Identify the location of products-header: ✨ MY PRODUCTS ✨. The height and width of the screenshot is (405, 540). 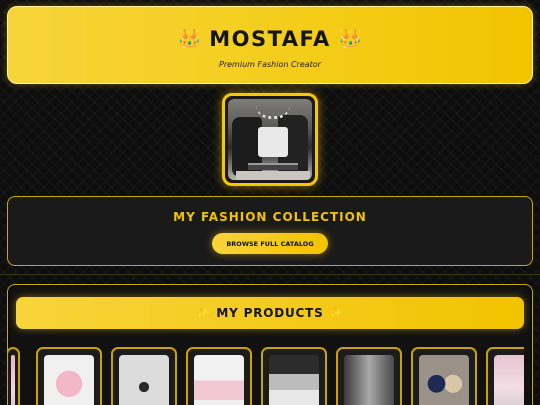
(270, 313).